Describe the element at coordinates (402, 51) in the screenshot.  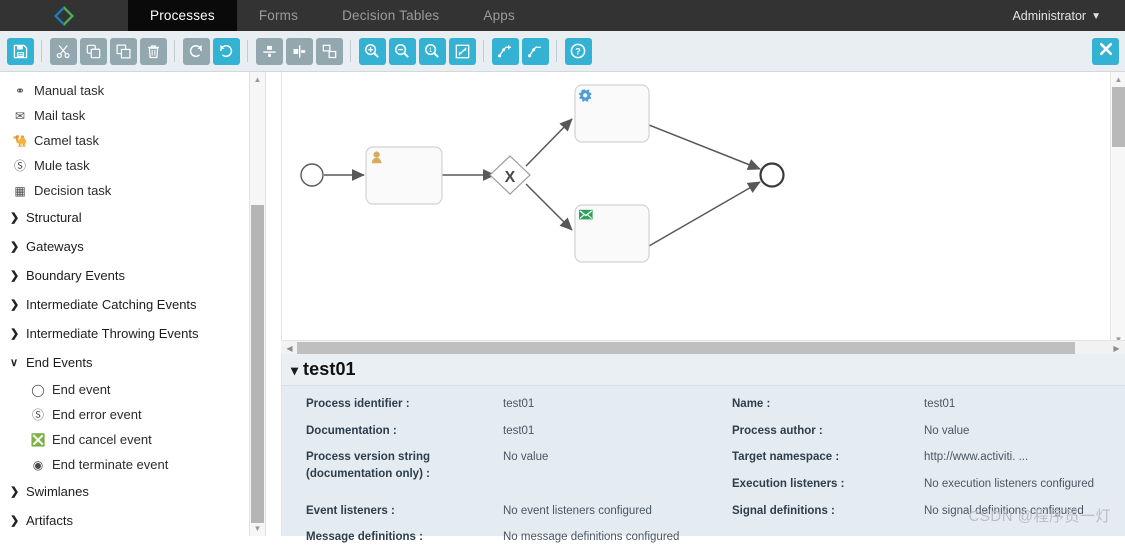
I see `zoom-out-button` at that location.